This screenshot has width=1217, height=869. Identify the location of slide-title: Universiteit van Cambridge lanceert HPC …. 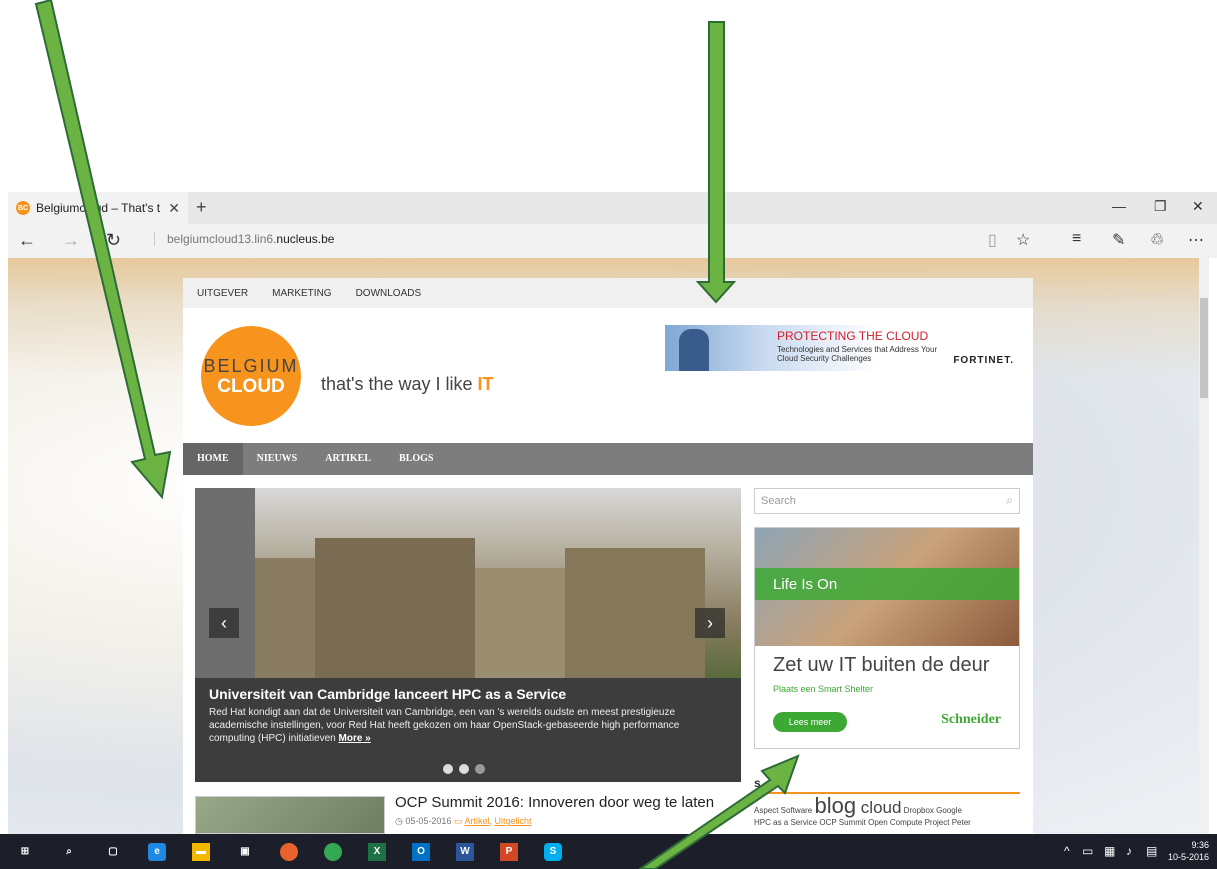
(468, 694).